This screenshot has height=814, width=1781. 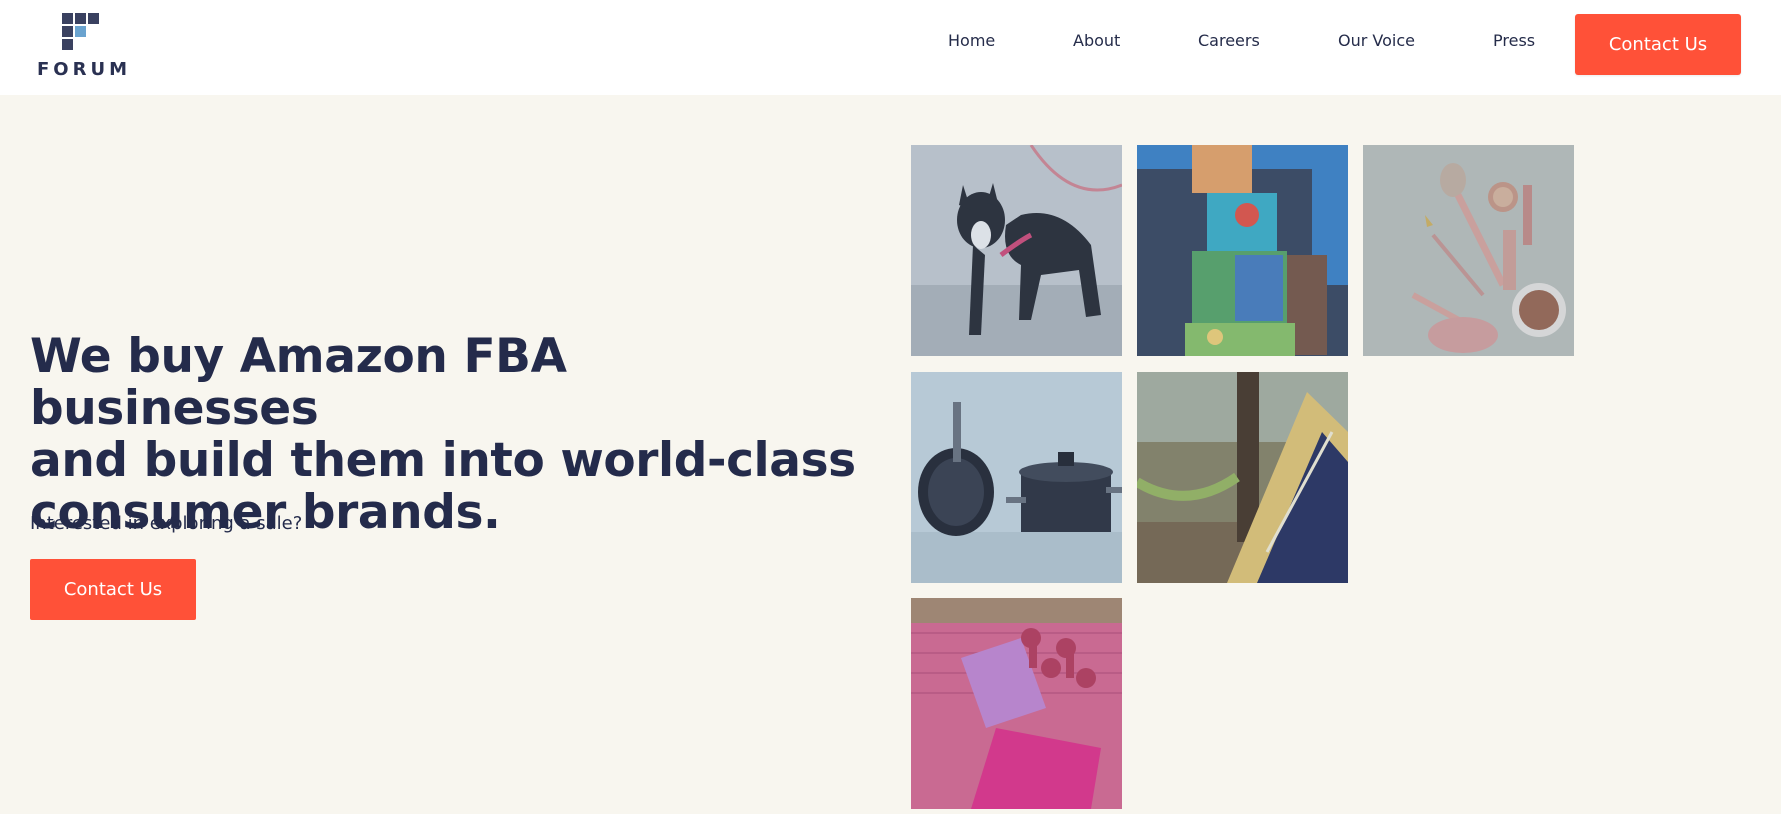 I want to click on nav-item-about: About, so click(x=1096, y=40).